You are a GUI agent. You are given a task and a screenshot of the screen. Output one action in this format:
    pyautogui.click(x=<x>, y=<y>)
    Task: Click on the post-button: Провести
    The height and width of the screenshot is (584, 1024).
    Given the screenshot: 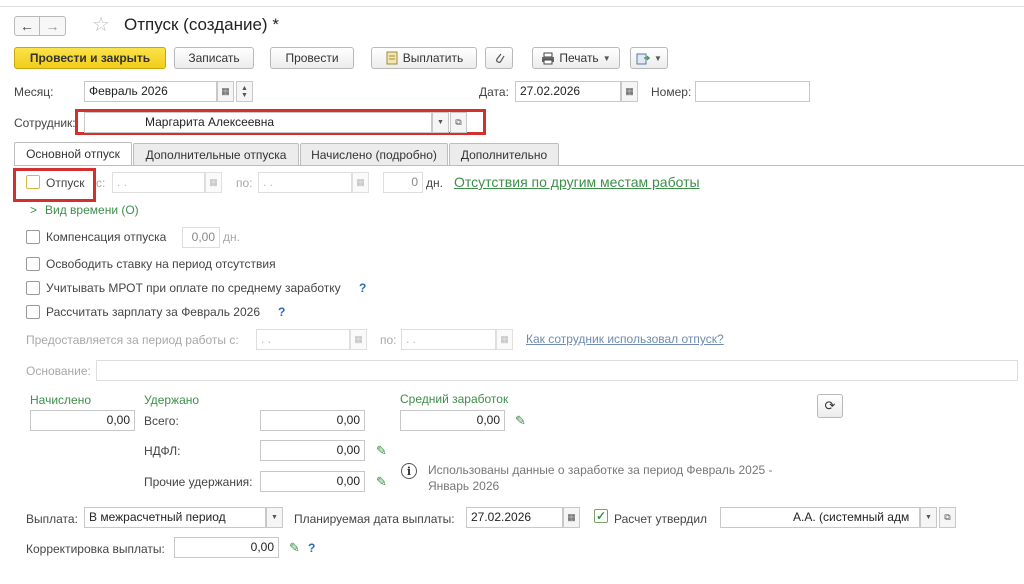 What is the action you would take?
    pyautogui.click(x=312, y=58)
    